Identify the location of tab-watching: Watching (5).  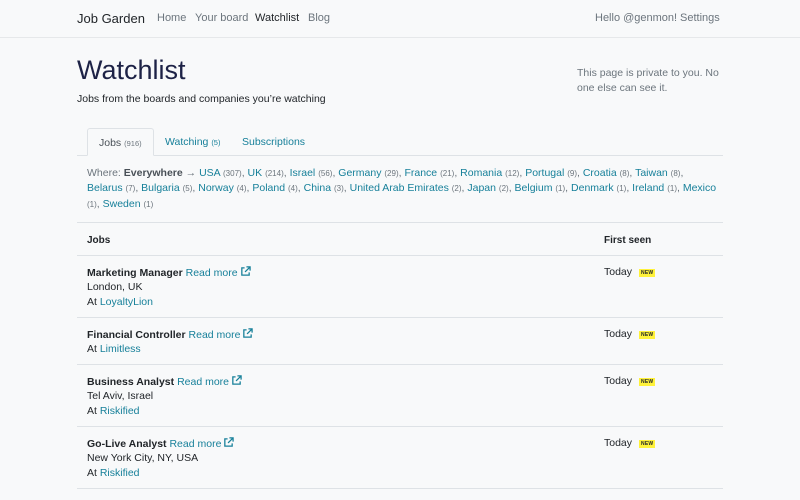
(192, 142).